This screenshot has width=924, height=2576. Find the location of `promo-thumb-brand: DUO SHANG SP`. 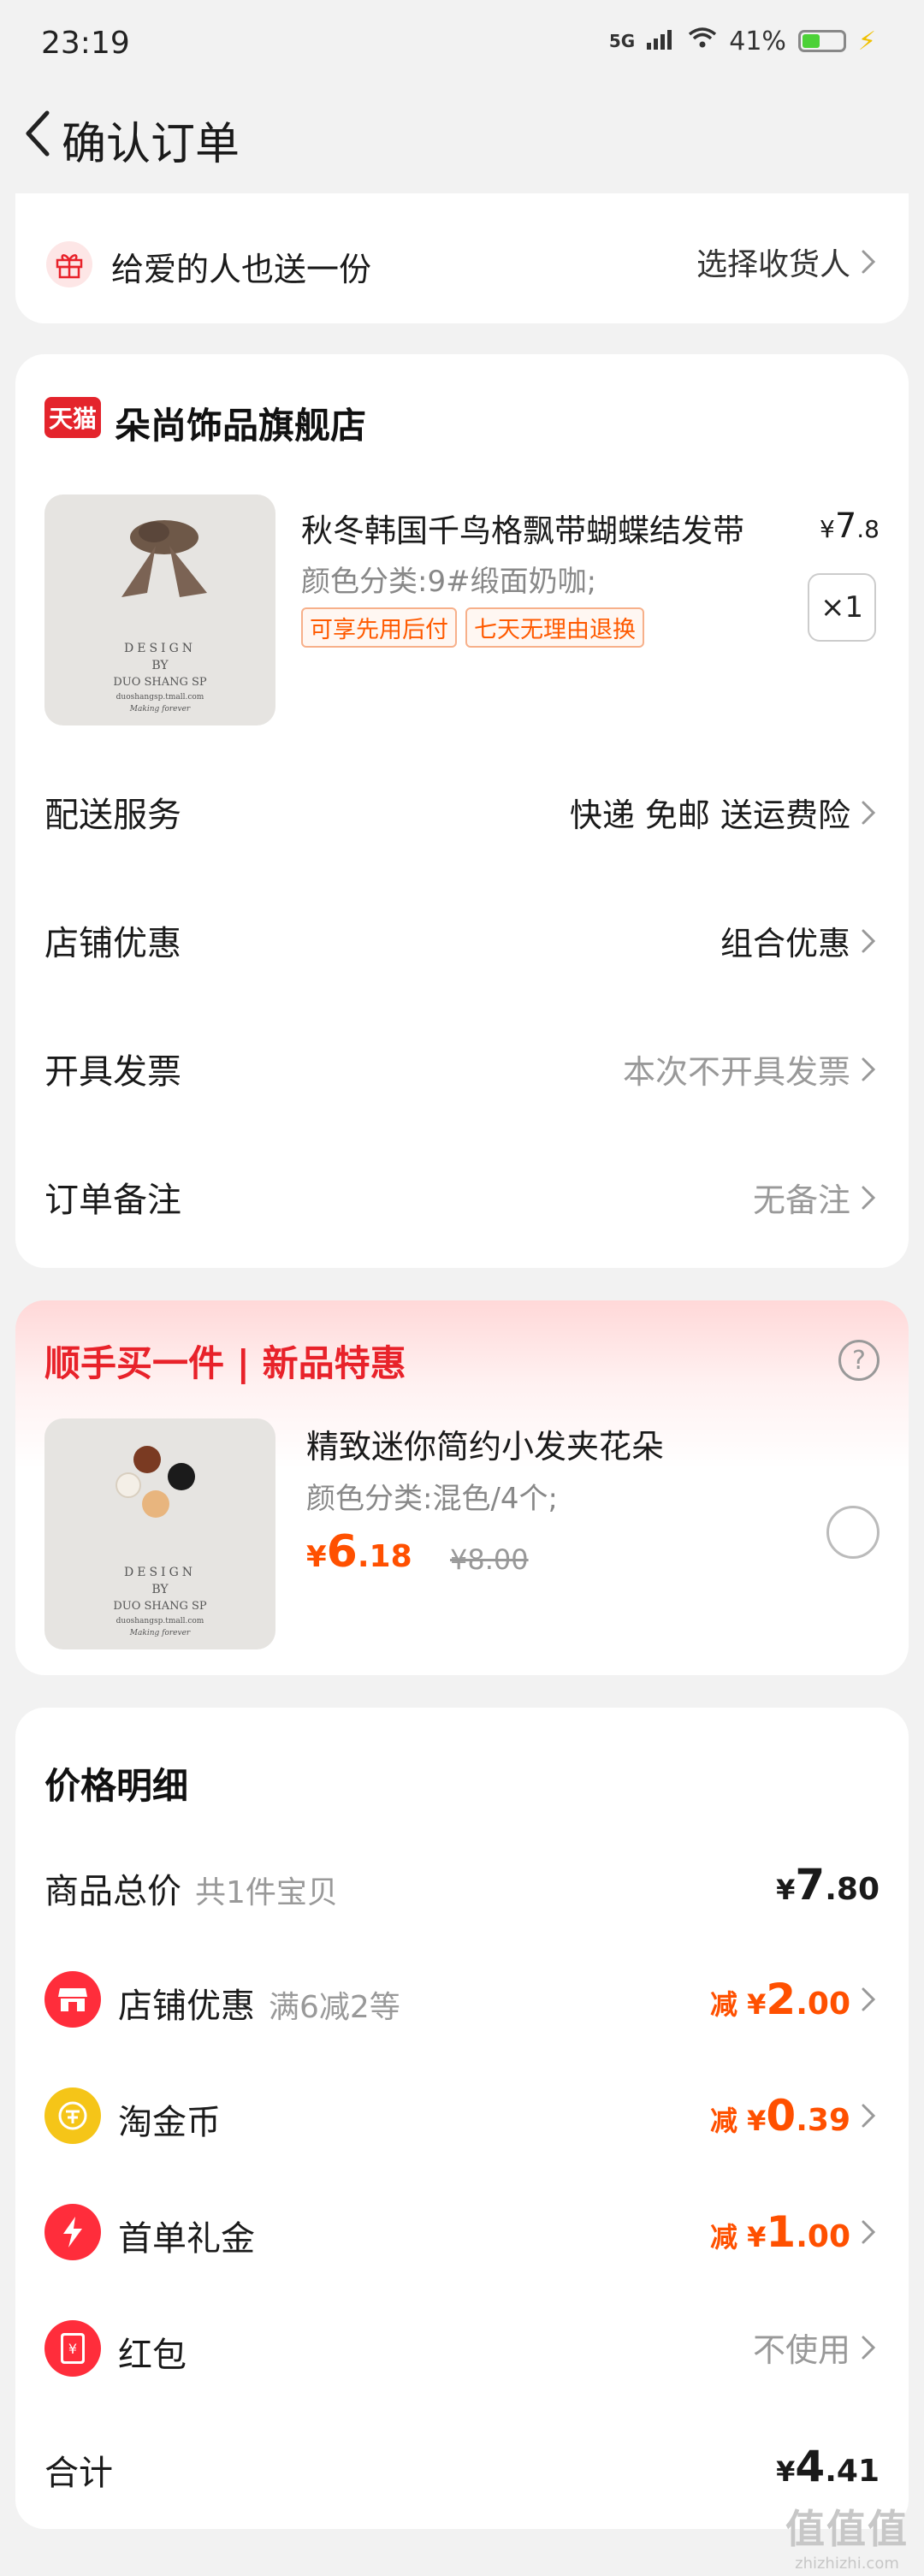

promo-thumb-brand: DUO SHANG SP is located at coordinates (160, 1606).